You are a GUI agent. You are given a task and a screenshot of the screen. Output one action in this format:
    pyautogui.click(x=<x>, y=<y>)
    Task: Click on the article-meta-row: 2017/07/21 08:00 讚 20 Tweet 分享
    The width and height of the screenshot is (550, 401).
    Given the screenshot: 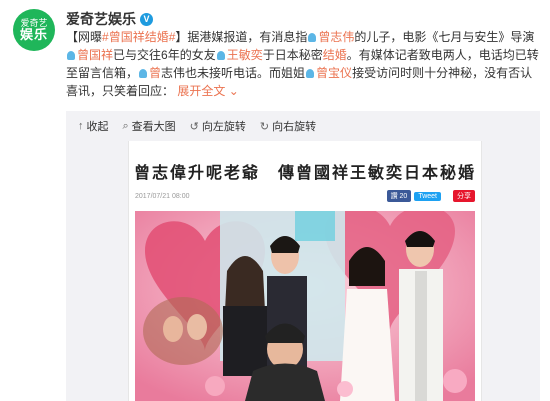 What is the action you would take?
    pyautogui.click(x=305, y=196)
    